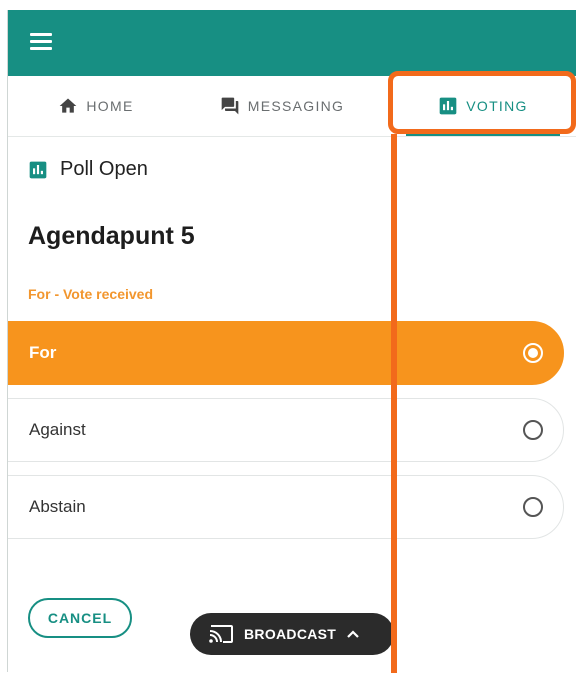  What do you see at coordinates (286, 353) in the screenshot?
I see `vote-option-for: For` at bounding box center [286, 353].